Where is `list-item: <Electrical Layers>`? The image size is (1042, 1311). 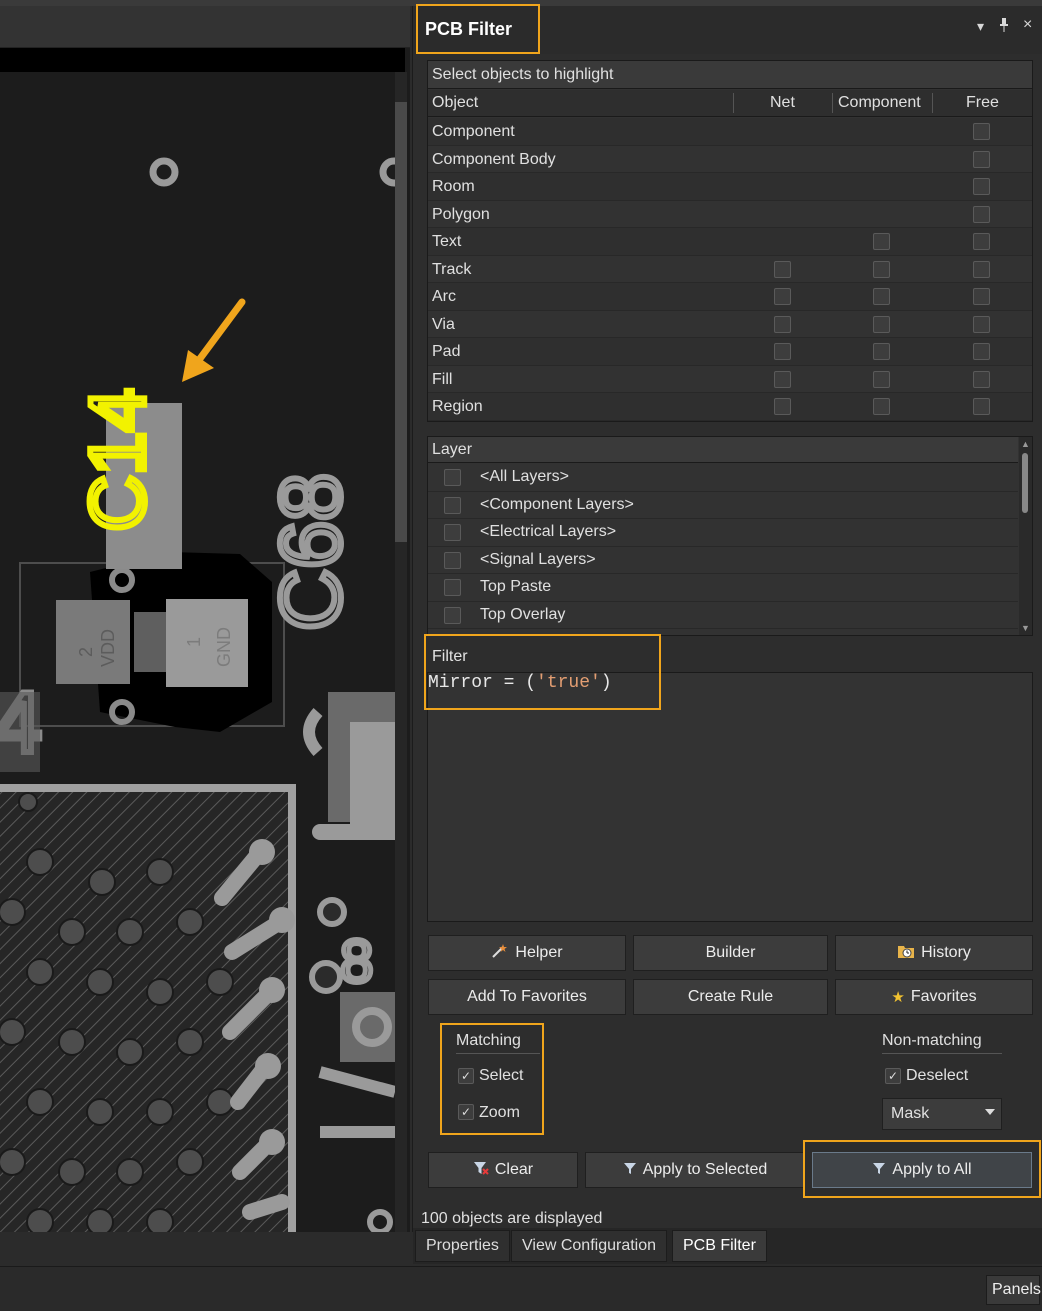
list-item: <Electrical Layers> is located at coordinates (723, 533).